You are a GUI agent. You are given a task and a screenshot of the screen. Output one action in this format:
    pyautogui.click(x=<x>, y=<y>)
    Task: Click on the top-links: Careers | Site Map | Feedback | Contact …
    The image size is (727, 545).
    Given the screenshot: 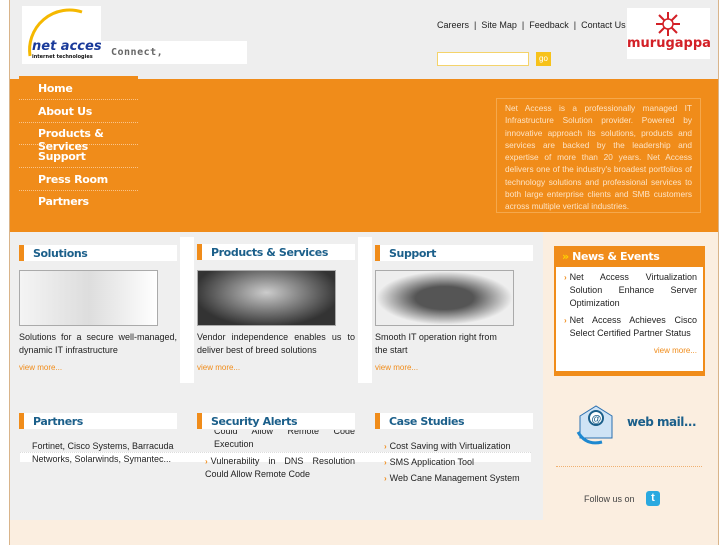 What is the action you would take?
    pyautogui.click(x=531, y=25)
    